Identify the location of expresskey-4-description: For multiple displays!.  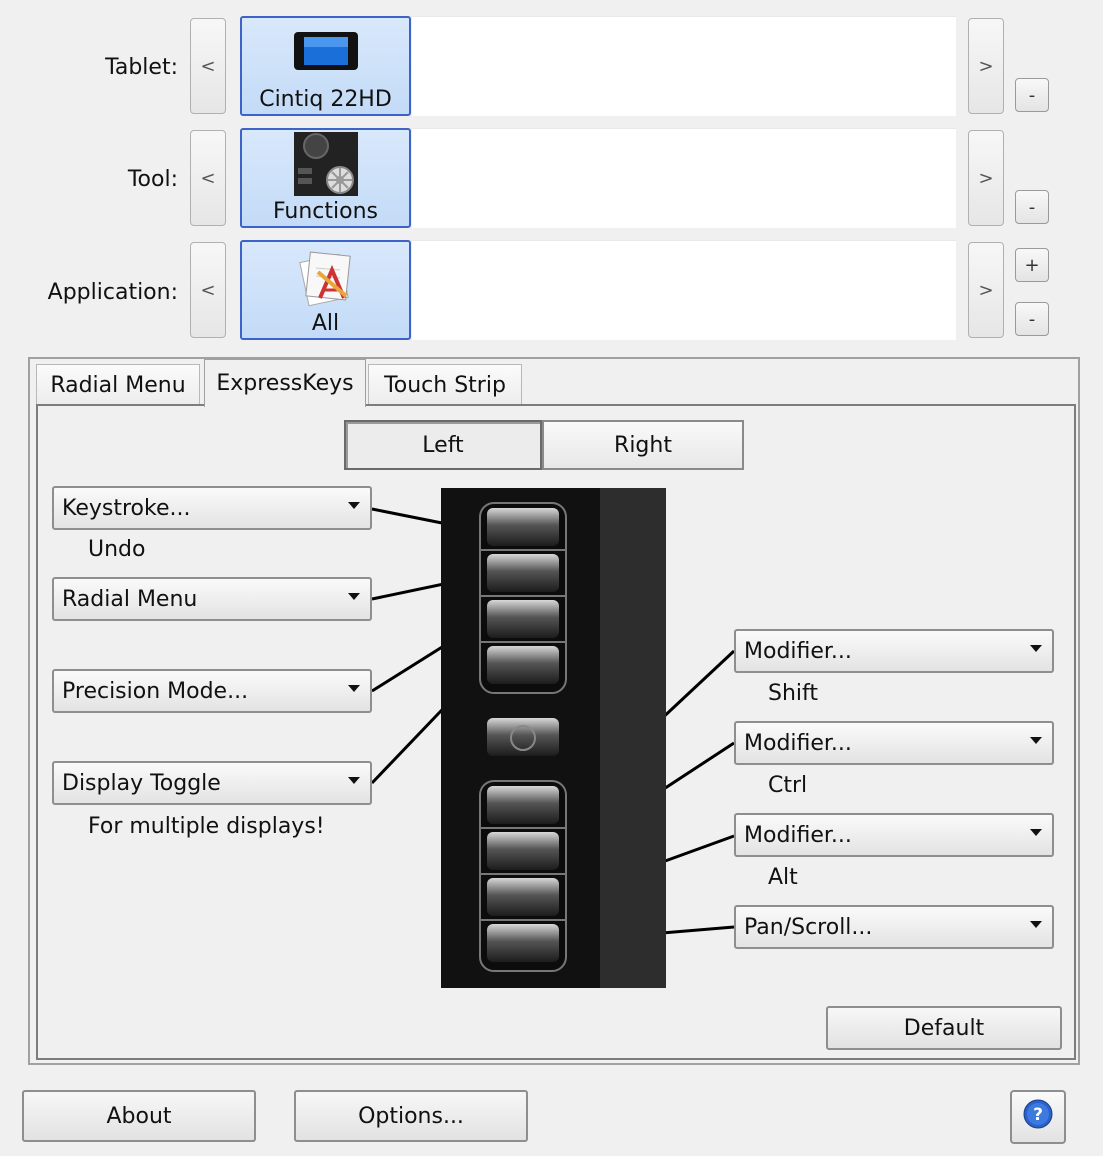
(206, 826).